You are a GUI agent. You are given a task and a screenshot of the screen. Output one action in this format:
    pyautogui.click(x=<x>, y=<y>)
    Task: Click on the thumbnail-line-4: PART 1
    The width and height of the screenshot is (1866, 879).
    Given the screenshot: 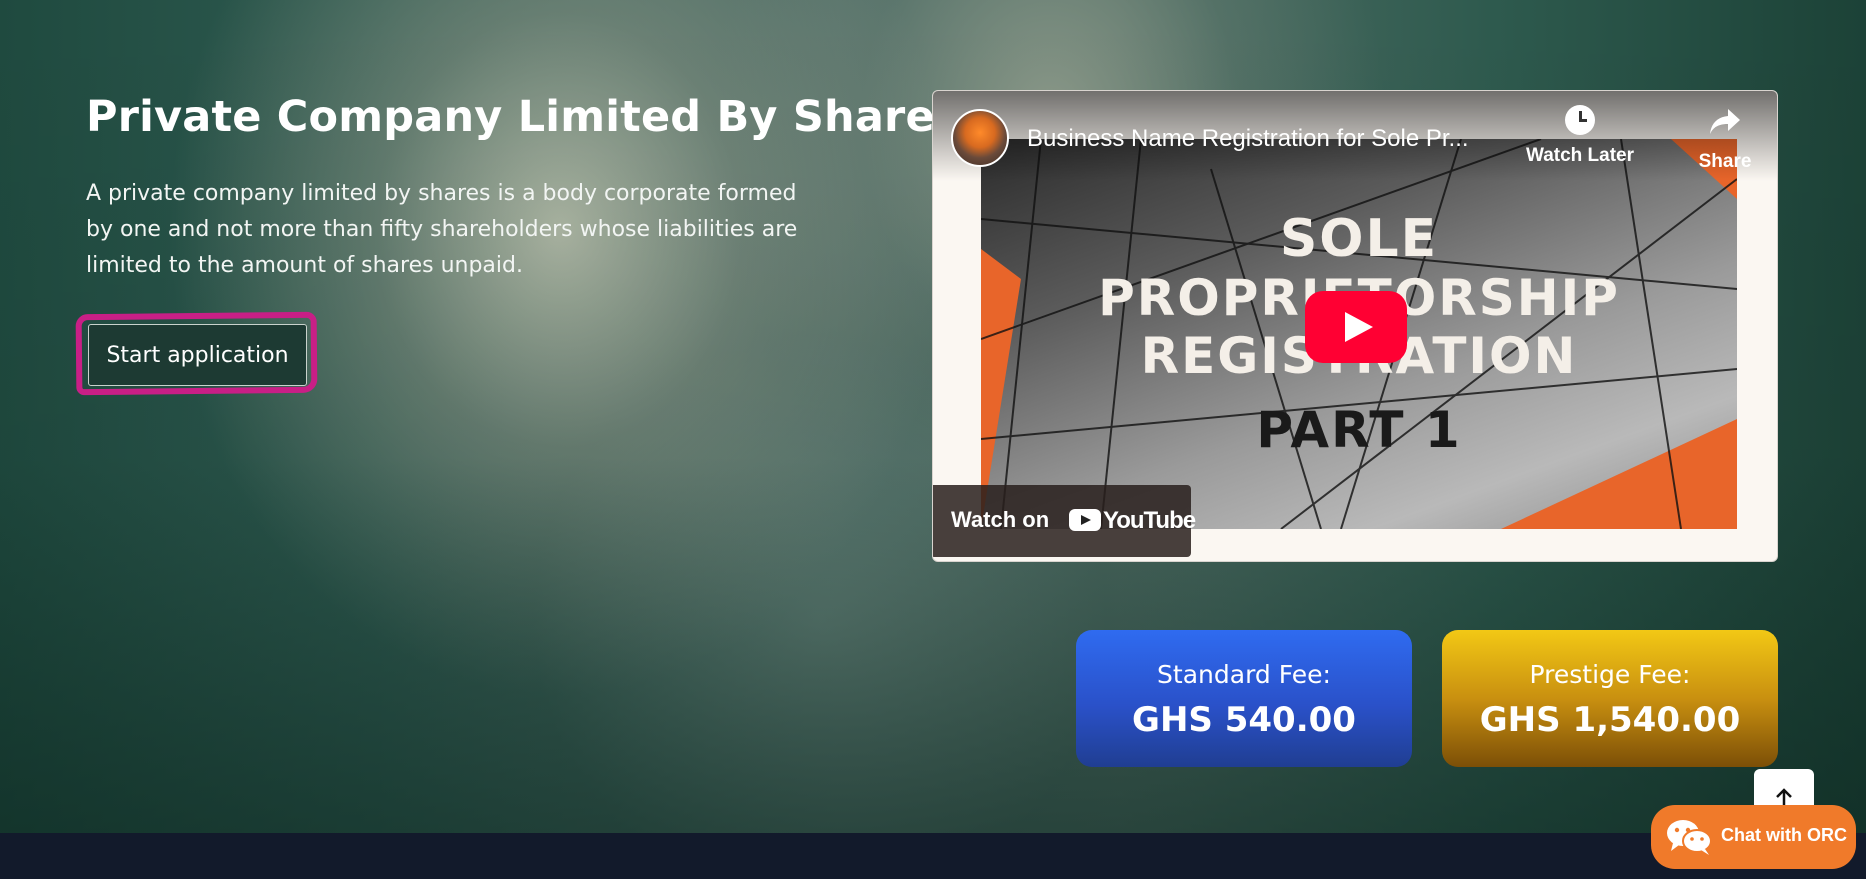 What is the action you would take?
    pyautogui.click(x=1359, y=430)
    